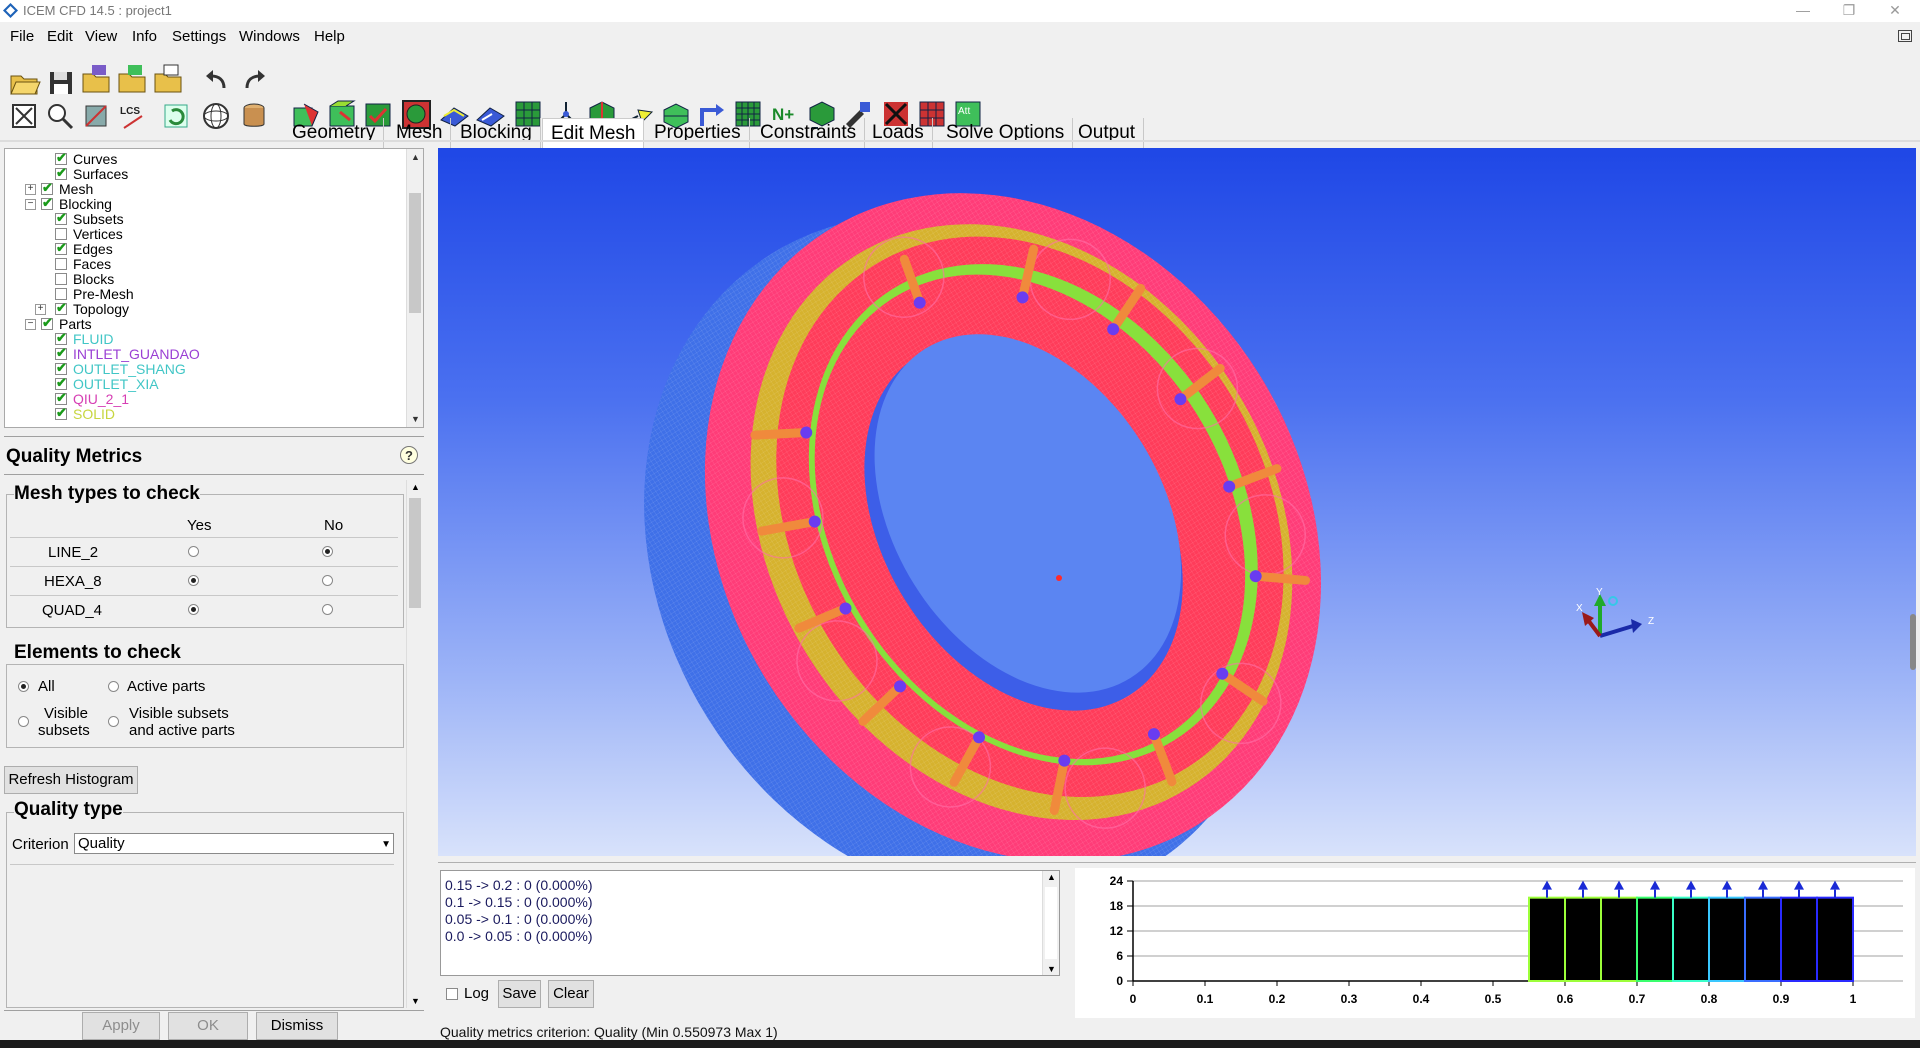 This screenshot has height=1048, width=1920. Describe the element at coordinates (22, 36) in the screenshot. I see `menu-file: File` at that location.